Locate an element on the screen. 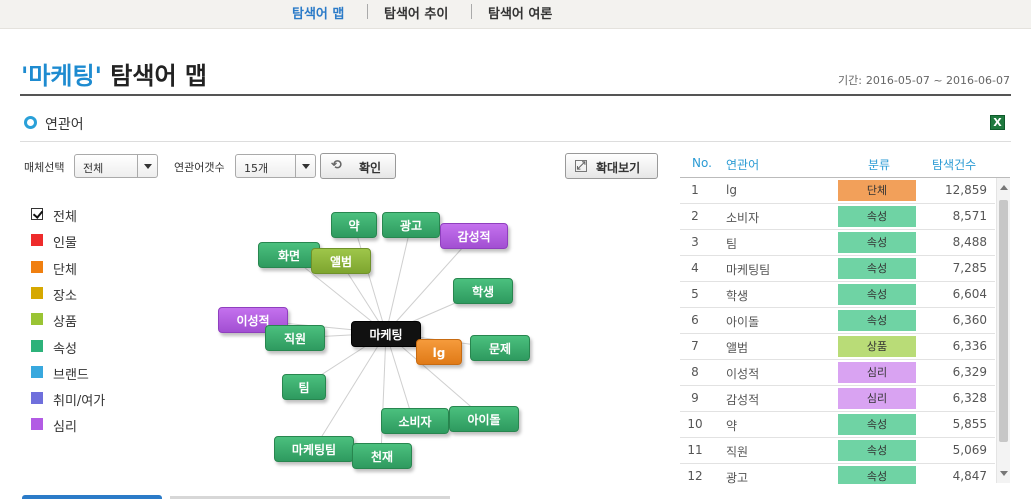  table-row: 11 직원 속성 5,069 is located at coordinates (837, 451).